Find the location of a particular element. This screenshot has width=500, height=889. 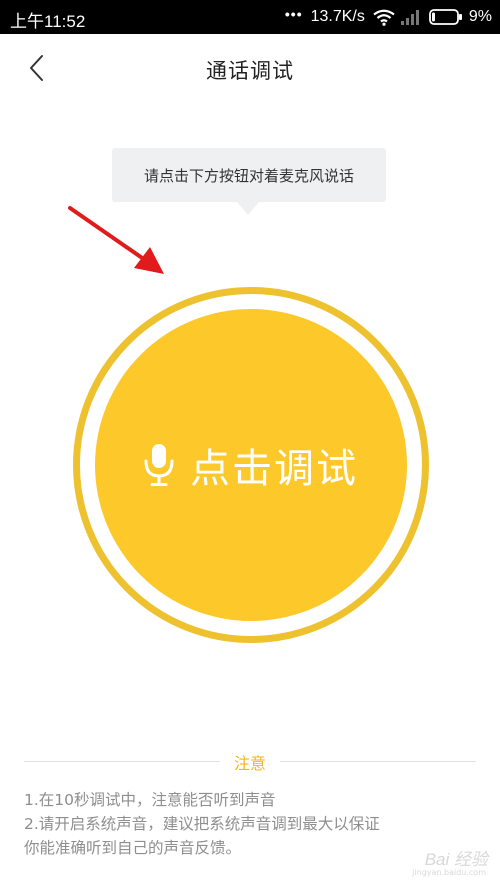

microphone-icon is located at coordinates (159, 465).